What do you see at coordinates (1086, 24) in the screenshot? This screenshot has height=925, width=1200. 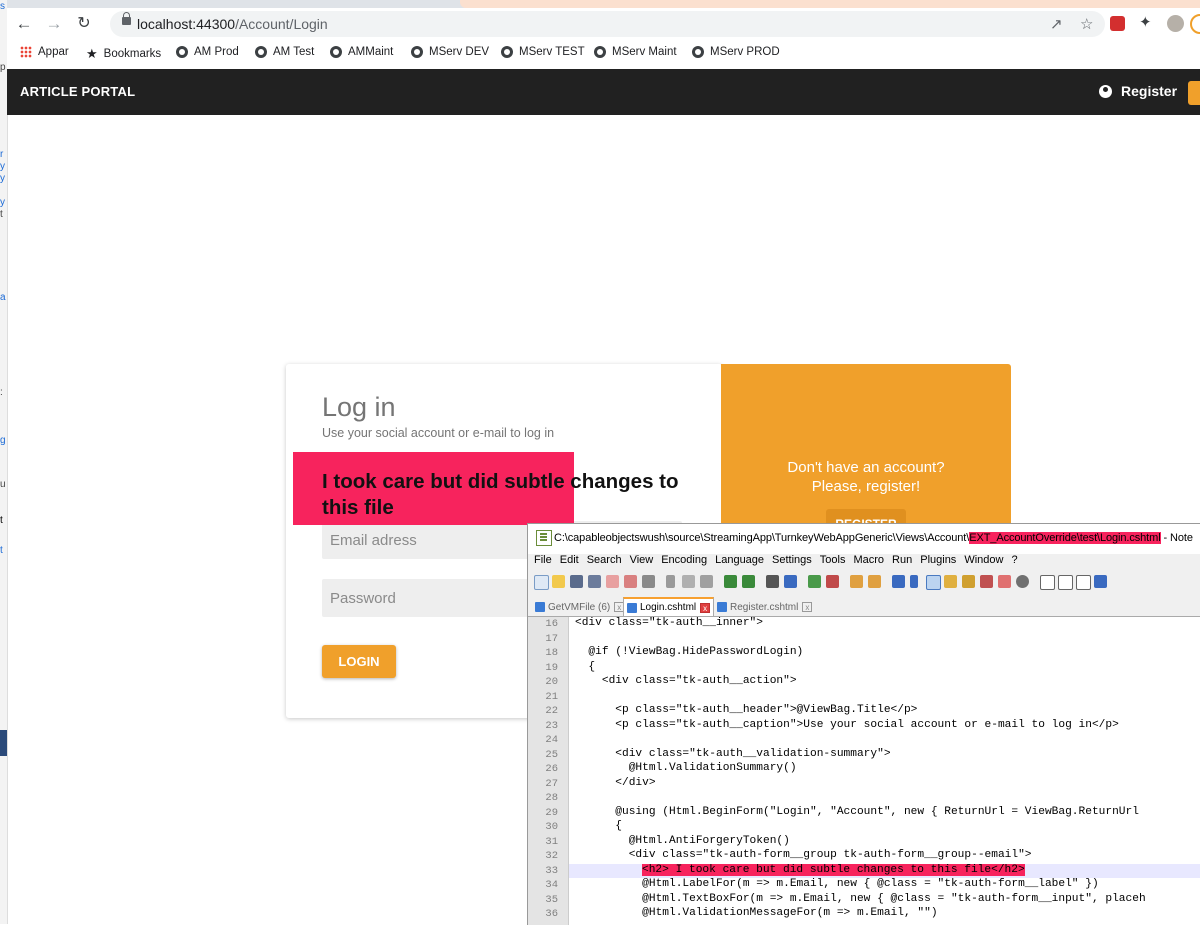 I see `bookmark-star-icon: ☆` at bounding box center [1086, 24].